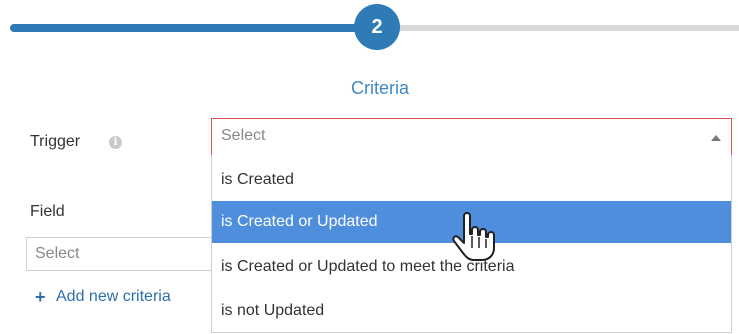 The width and height of the screenshot is (739, 334). What do you see at coordinates (473, 236) in the screenshot?
I see `hand-pointer-cursor-icon` at bounding box center [473, 236].